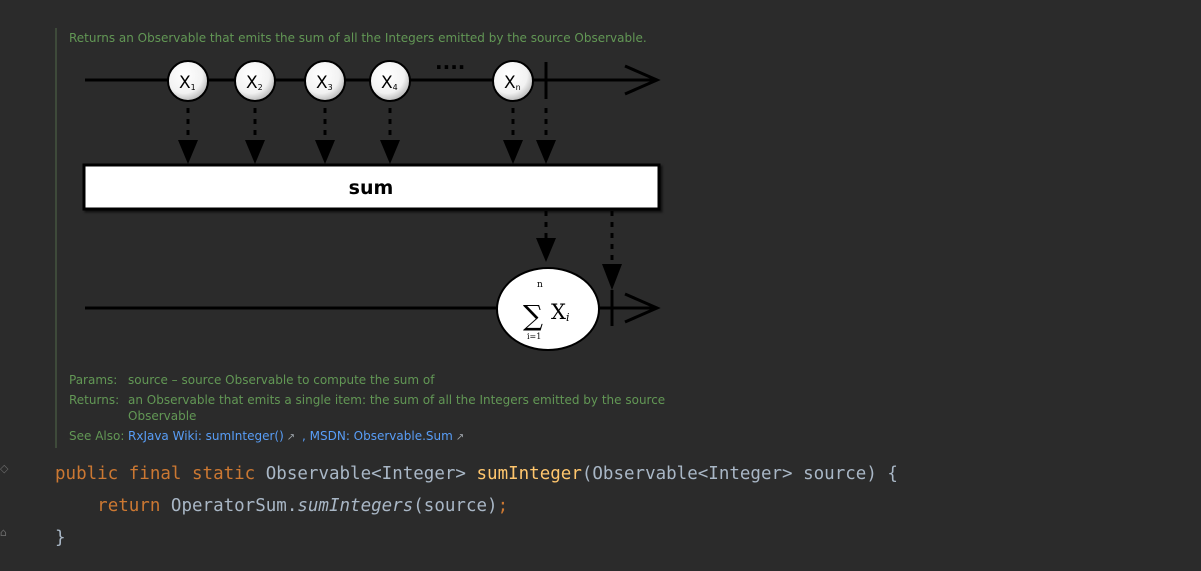 The width and height of the screenshot is (1201, 571). Describe the element at coordinates (540, 285) in the screenshot. I see `svg-text: n` at that location.